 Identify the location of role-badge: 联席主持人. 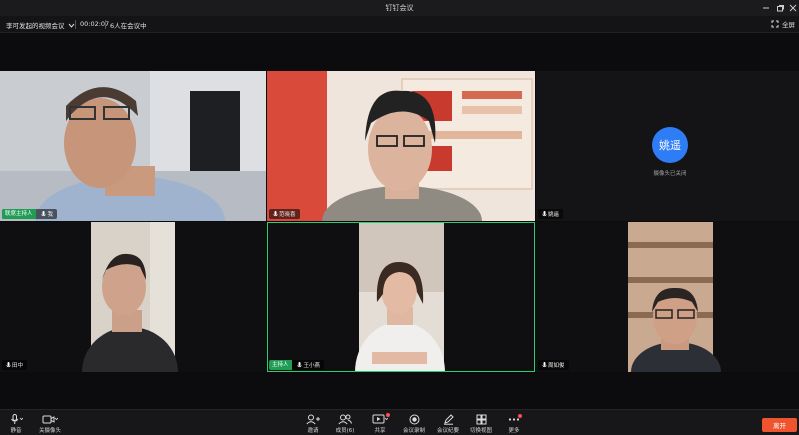
(19, 214).